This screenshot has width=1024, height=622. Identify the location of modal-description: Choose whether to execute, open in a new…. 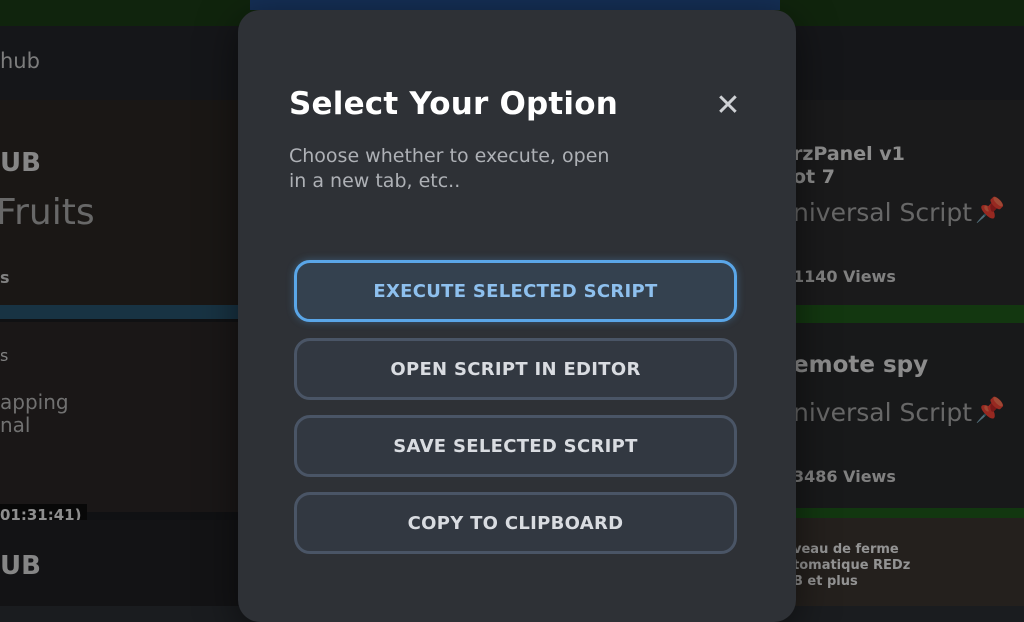
(449, 168).